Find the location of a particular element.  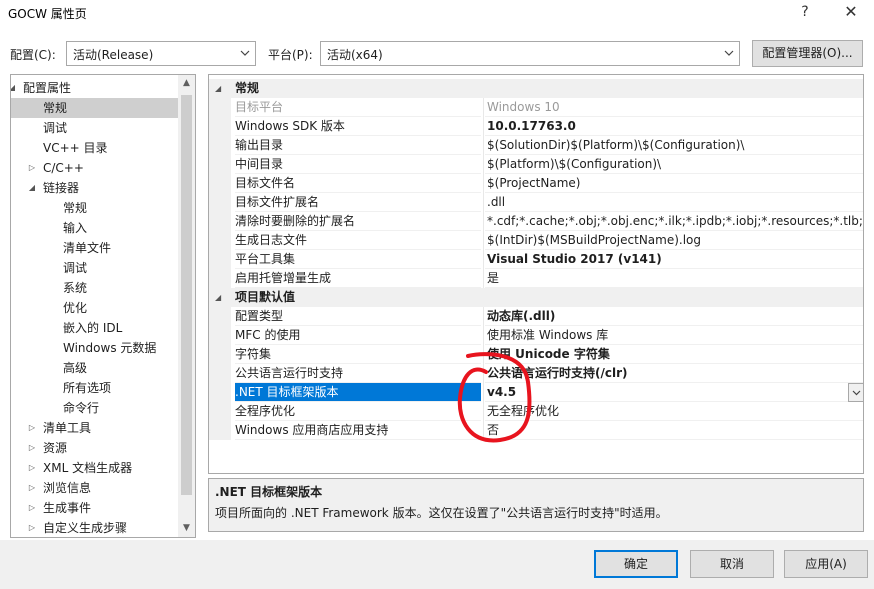

property-row: MFC 的使用 使用标准 Windows 库 is located at coordinates (536, 335).